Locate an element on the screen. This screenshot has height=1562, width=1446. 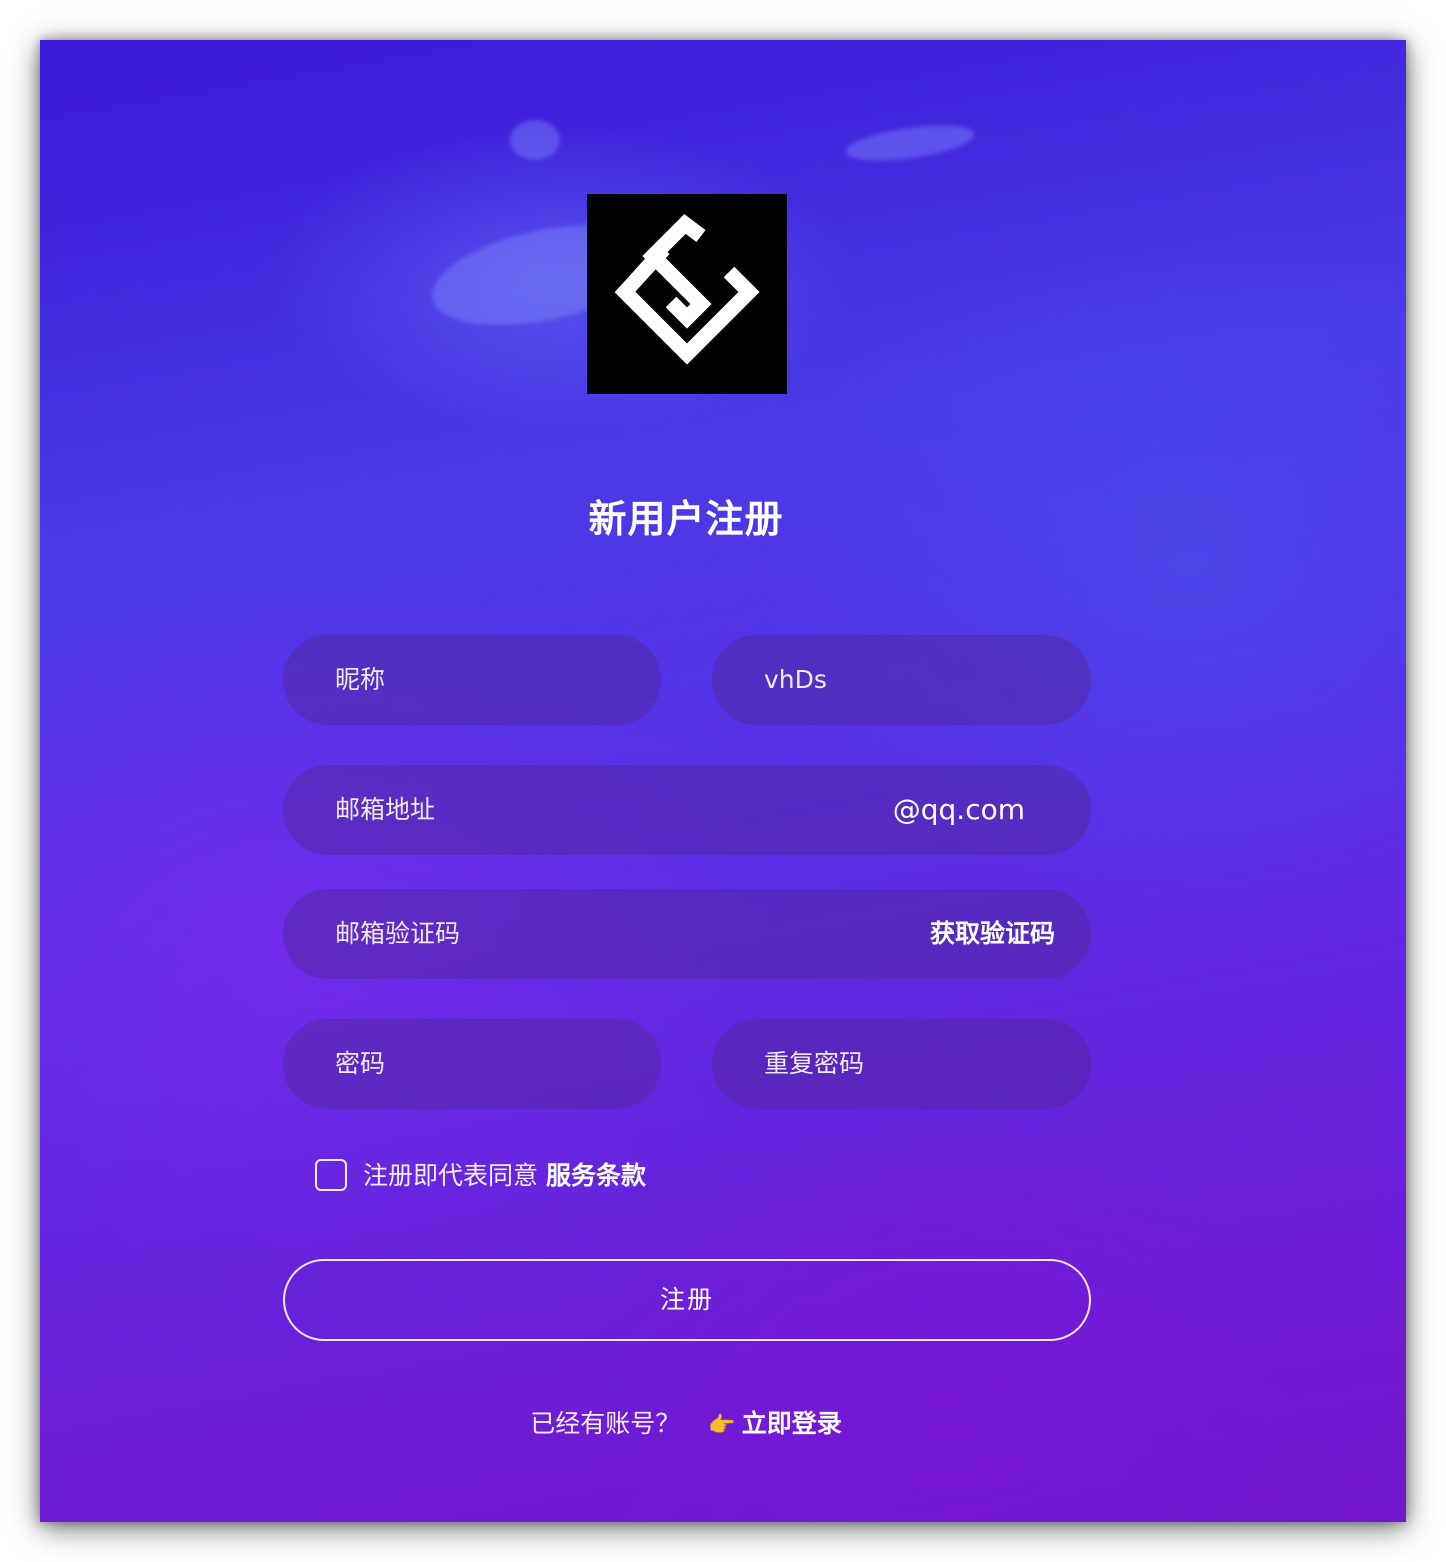
pointing-hand-icon: 👉 is located at coordinates (722, 1425).